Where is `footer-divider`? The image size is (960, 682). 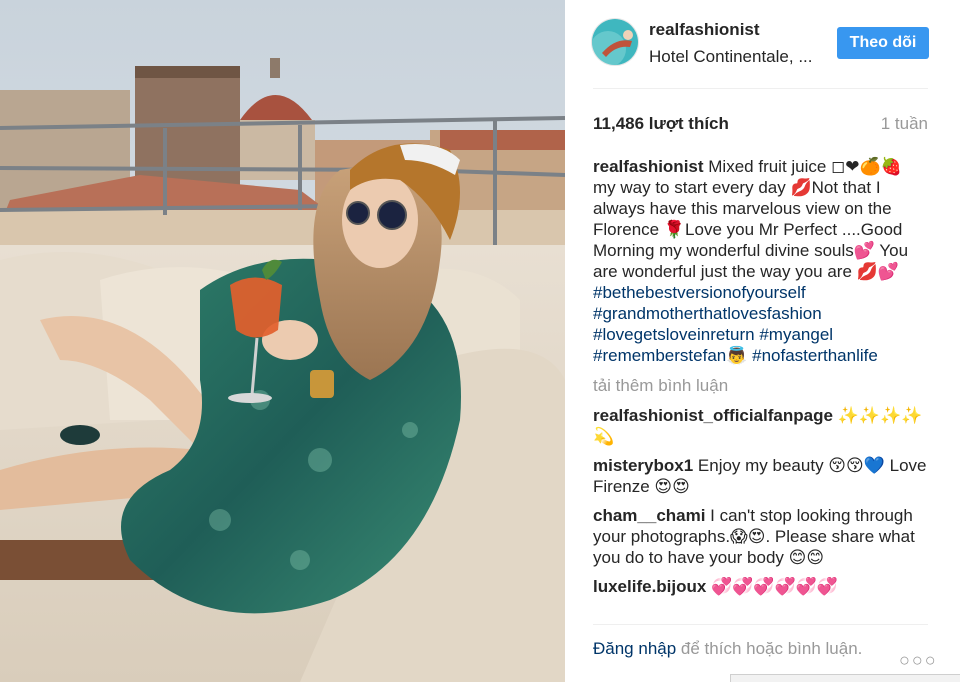 footer-divider is located at coordinates (760, 624).